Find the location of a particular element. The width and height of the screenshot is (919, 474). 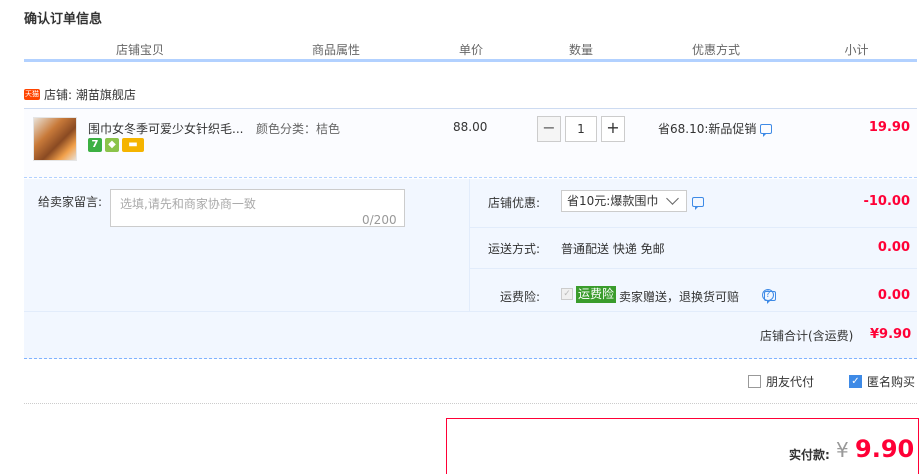

column-header-bar is located at coordinates (470, 60).